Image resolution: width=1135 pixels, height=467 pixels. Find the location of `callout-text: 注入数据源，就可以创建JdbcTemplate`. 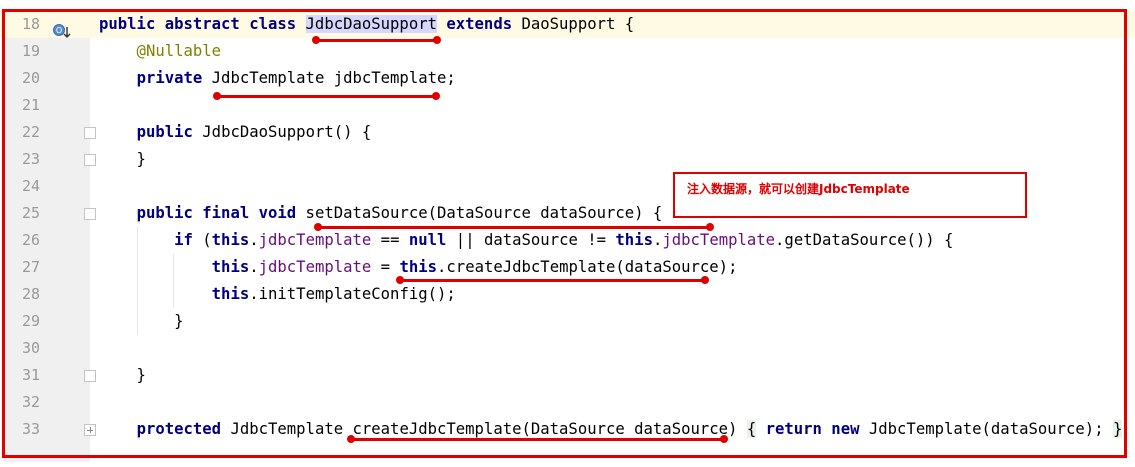

callout-text: 注入数据源，就可以创建JdbcTemplate is located at coordinates (798, 189).